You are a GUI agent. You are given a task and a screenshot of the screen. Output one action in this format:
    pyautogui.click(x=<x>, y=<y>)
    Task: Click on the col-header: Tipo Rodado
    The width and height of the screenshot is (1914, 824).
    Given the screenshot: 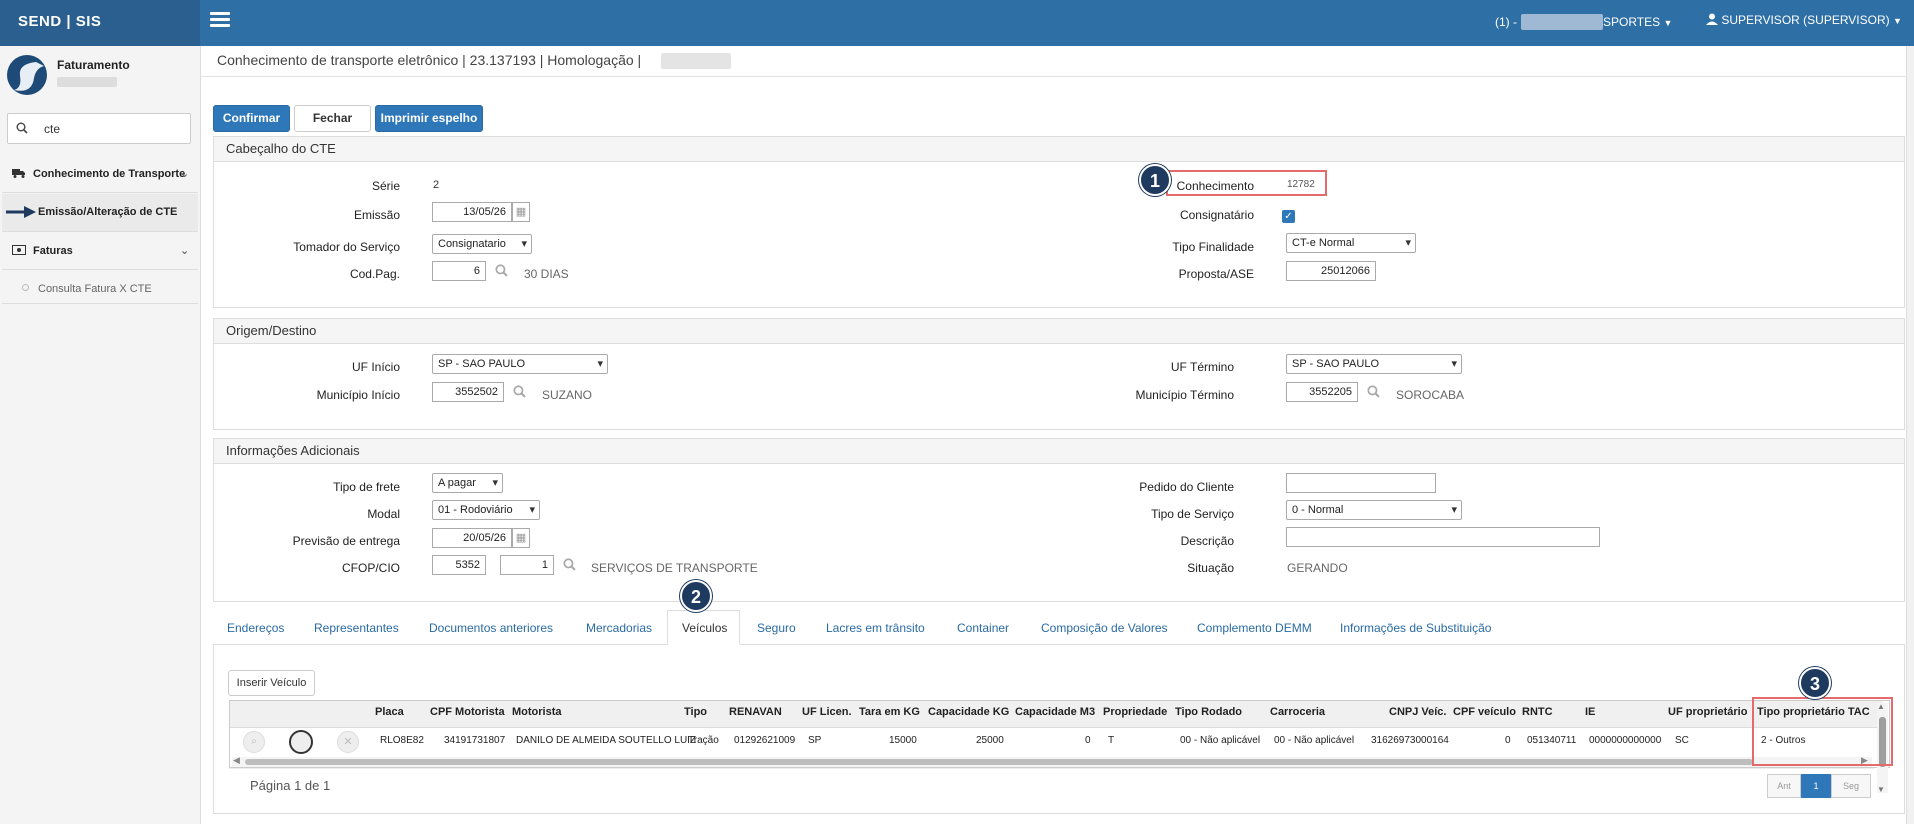 What is the action you would take?
    pyautogui.click(x=1208, y=712)
    